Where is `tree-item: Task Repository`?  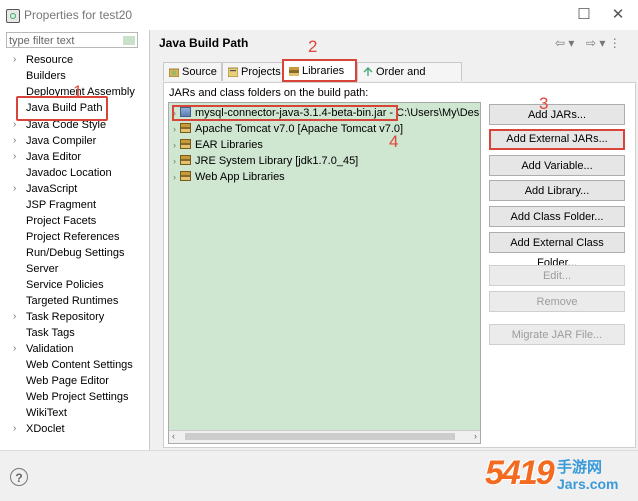 tree-item: Task Repository is located at coordinates (65, 317).